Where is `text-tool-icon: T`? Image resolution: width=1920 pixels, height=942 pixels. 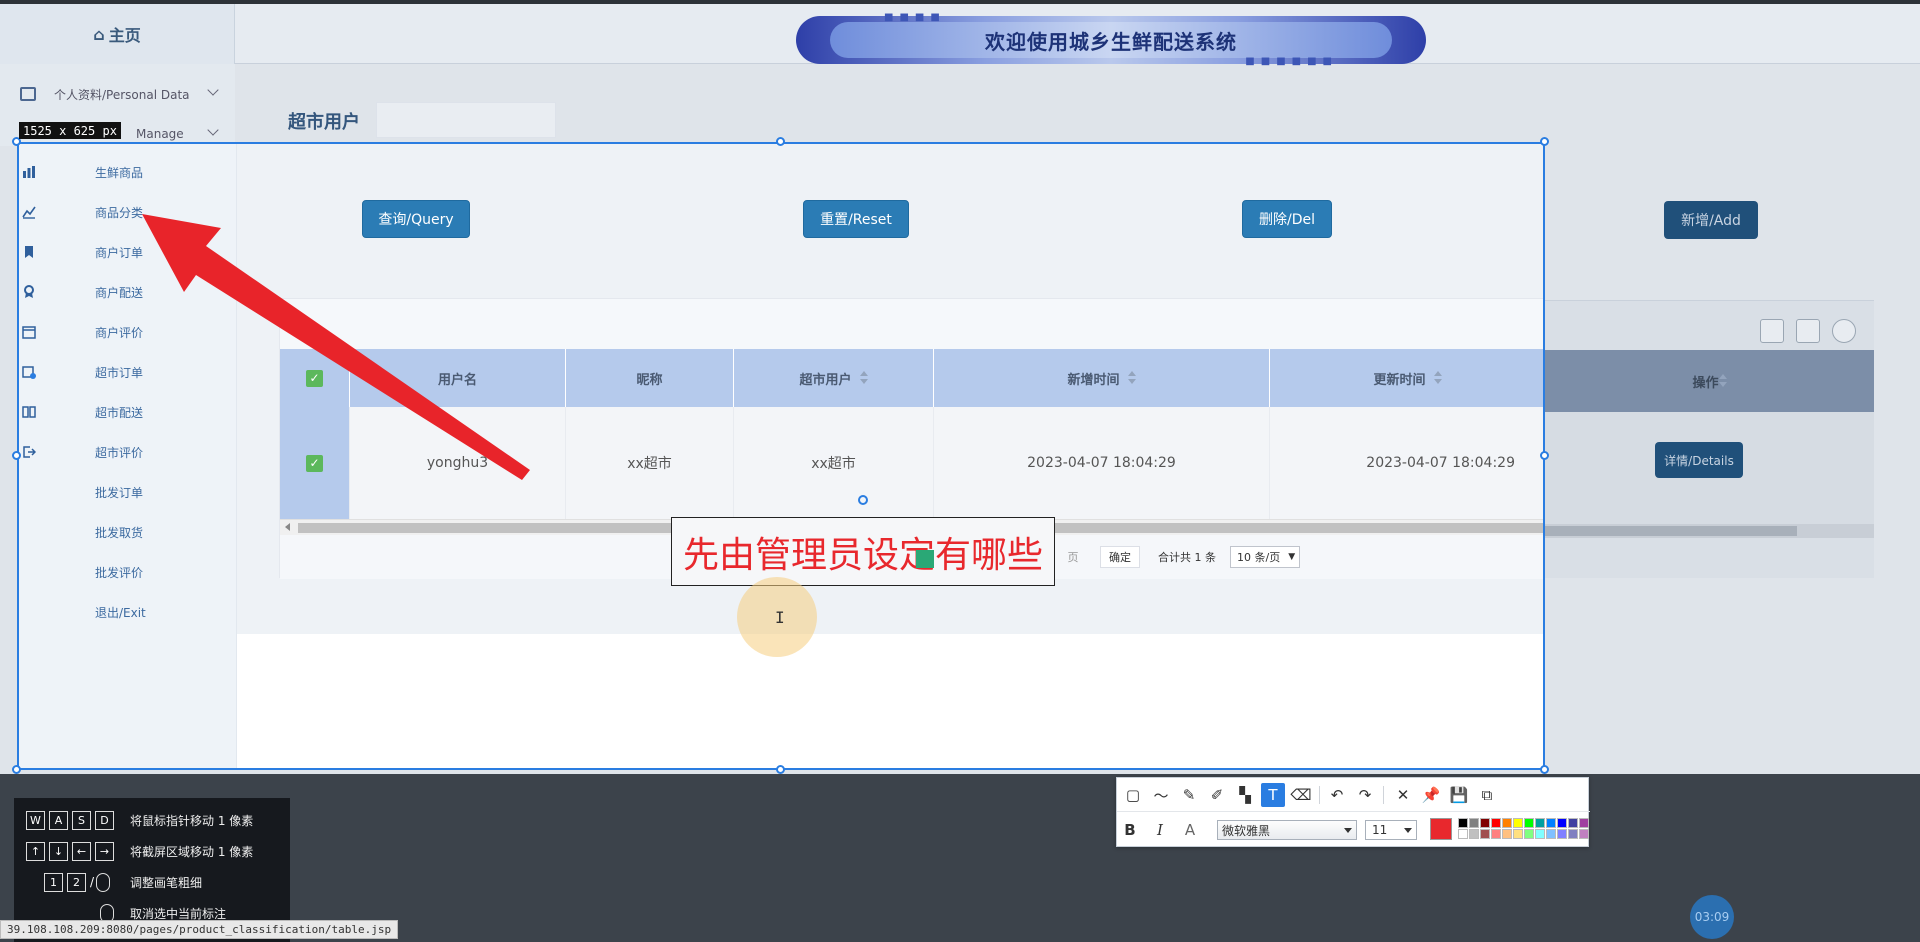
text-tool-icon: T is located at coordinates (1273, 795).